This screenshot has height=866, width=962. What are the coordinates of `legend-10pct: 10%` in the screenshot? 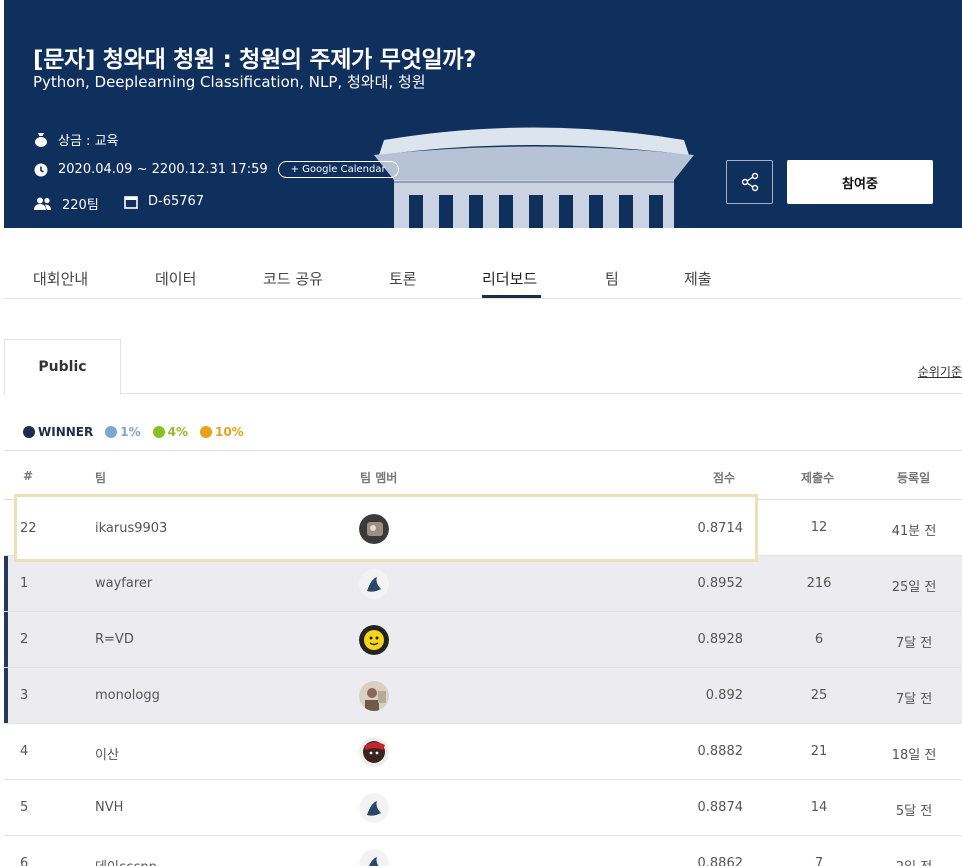 It's located at (221, 432).